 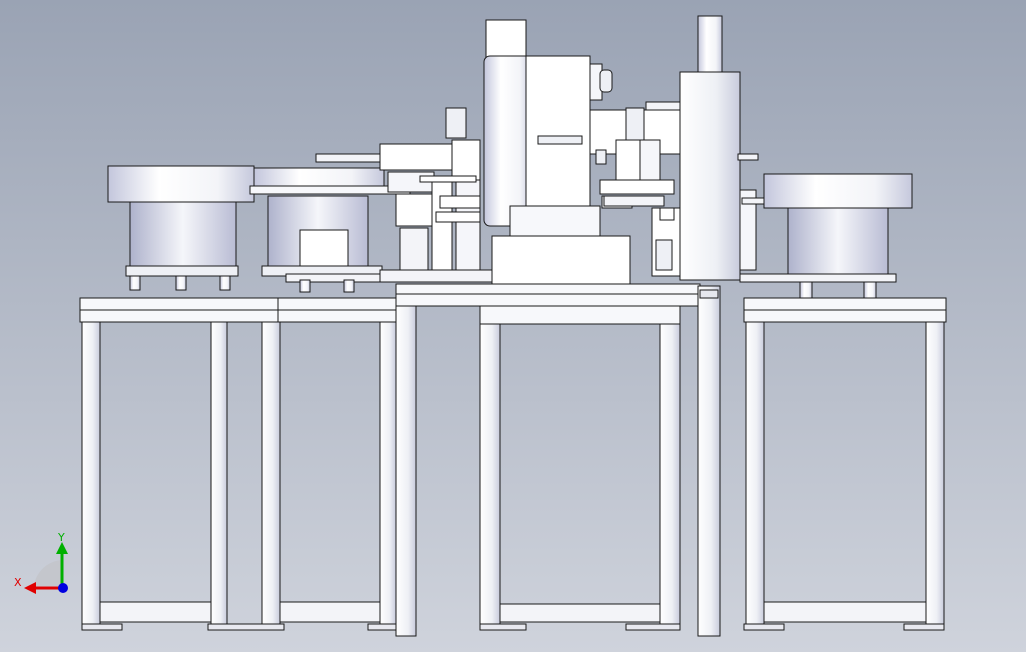 I want to click on orientation-triad, so click(x=46, y=568).